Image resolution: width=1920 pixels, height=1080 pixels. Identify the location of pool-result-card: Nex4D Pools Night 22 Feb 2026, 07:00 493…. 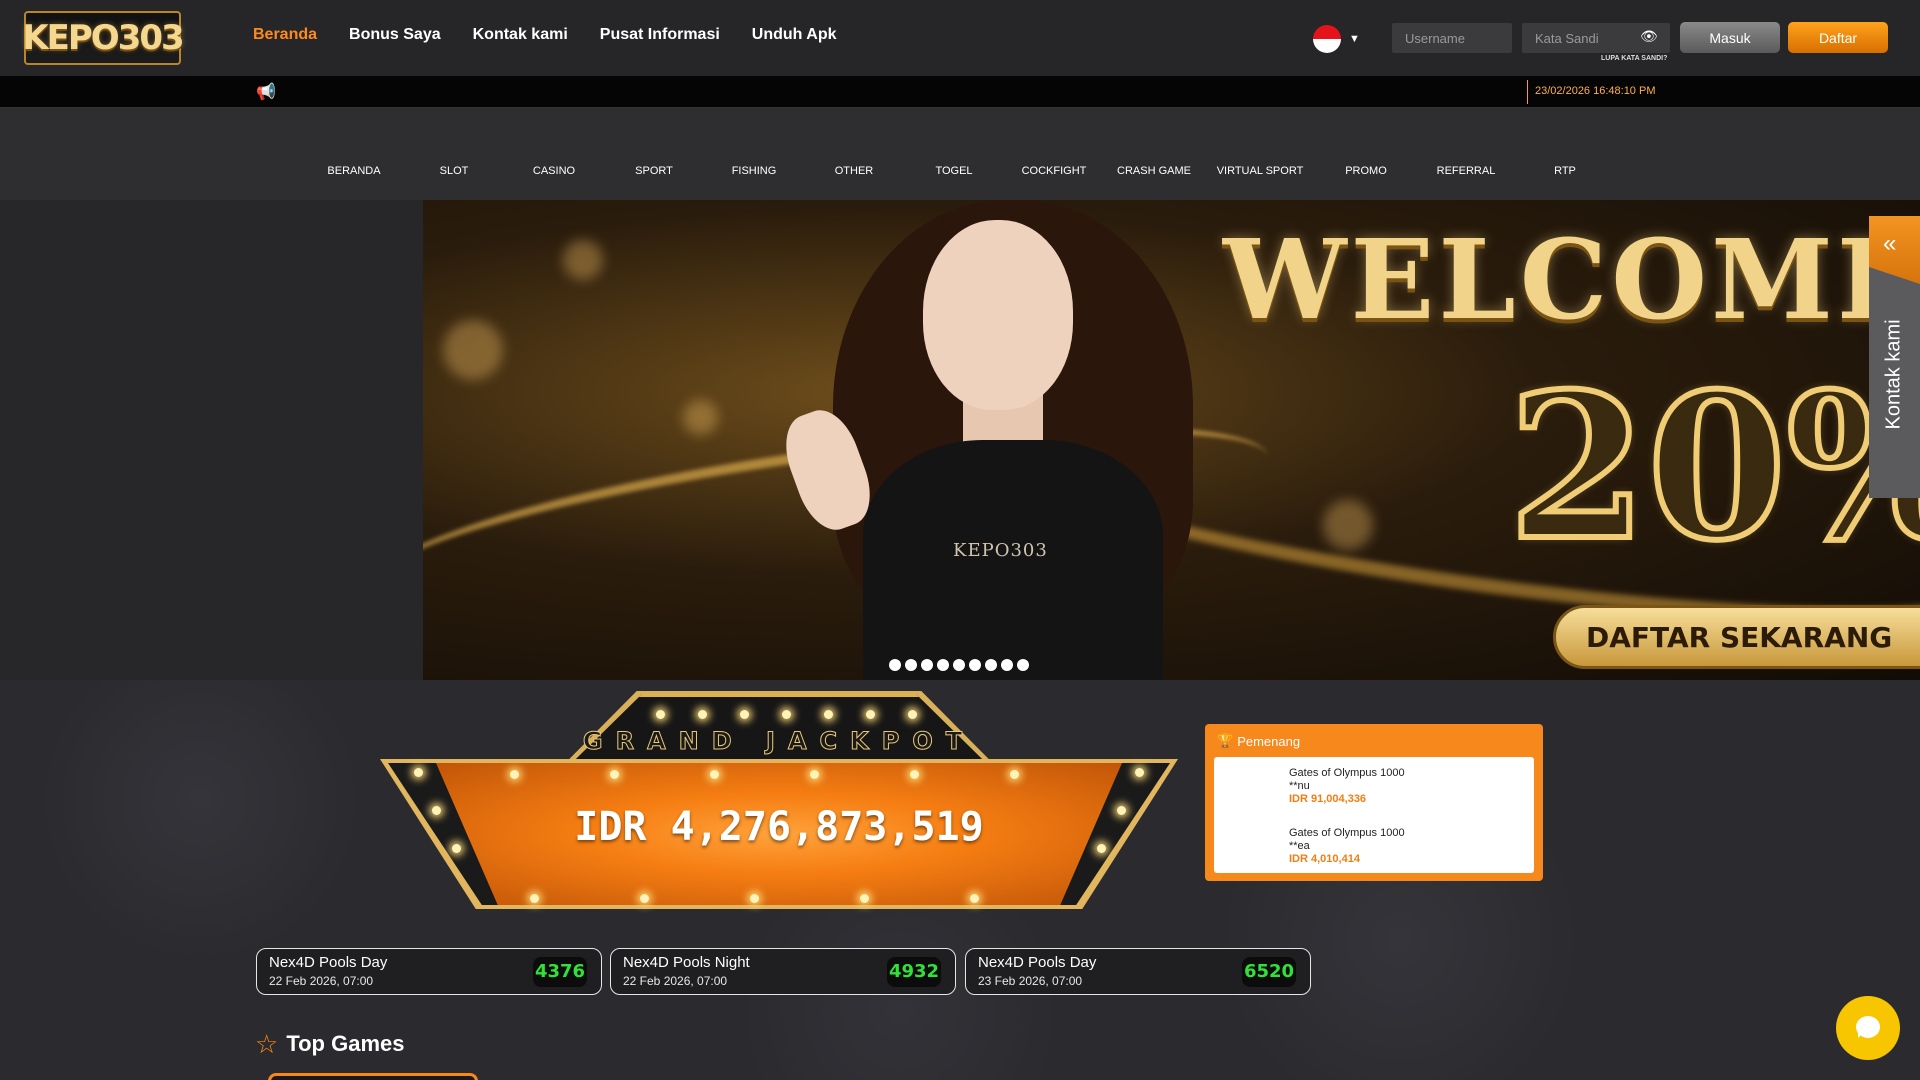
(783, 971).